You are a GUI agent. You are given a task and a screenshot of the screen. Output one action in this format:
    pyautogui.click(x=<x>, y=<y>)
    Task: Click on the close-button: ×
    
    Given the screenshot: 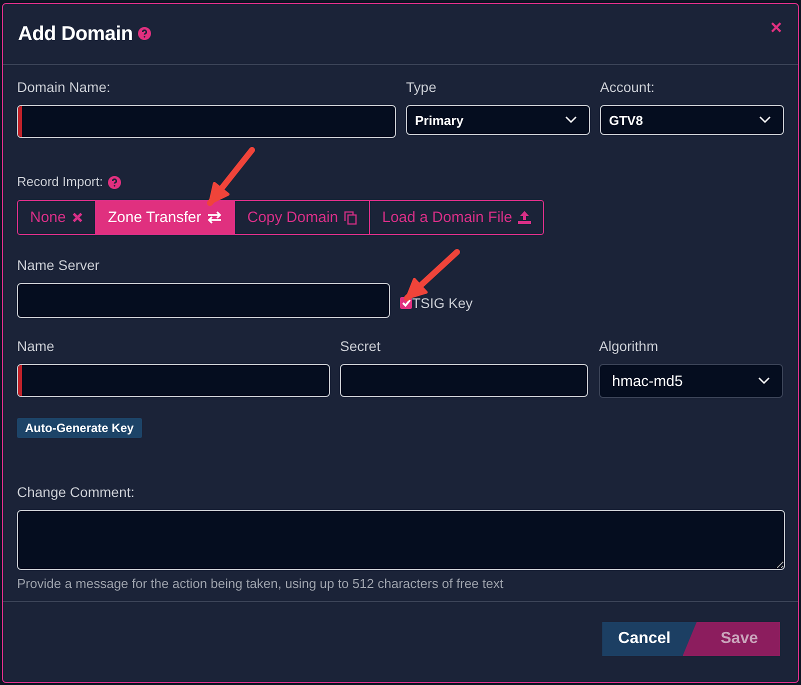 What is the action you would take?
    pyautogui.click(x=776, y=28)
    